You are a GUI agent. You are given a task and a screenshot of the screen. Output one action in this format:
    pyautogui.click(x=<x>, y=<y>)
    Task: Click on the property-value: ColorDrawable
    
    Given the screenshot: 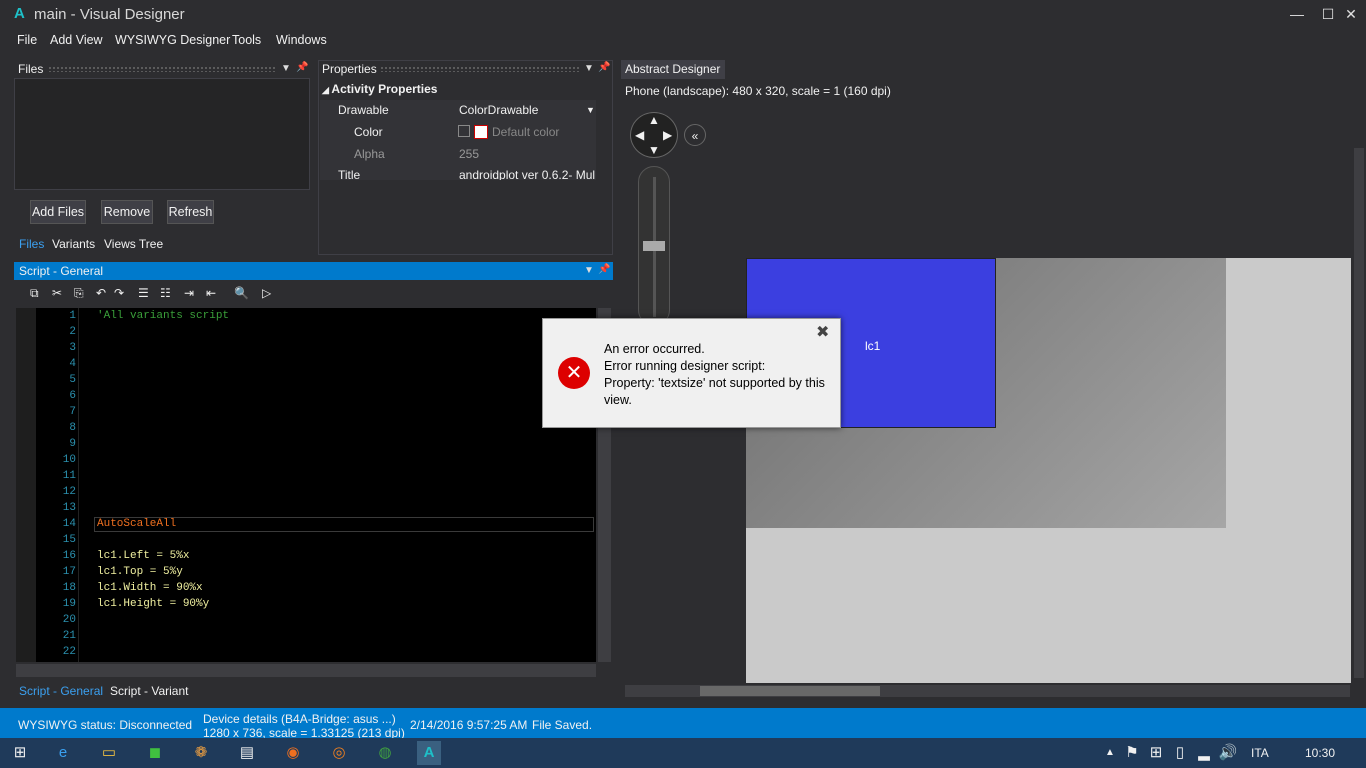 What is the action you would take?
    pyautogui.click(x=498, y=110)
    